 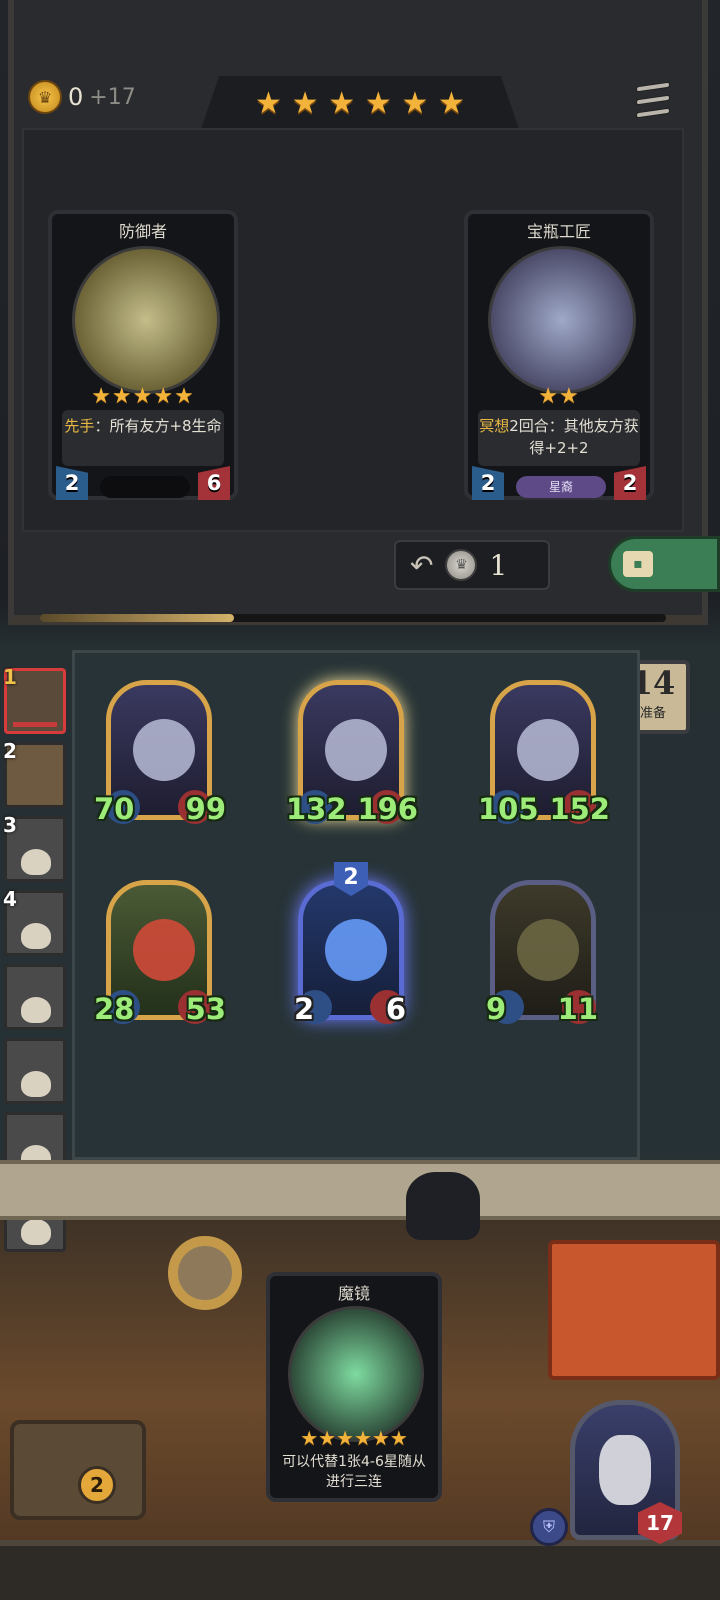 I want to click on board-unit: 9 11, so click(x=543, y=958).